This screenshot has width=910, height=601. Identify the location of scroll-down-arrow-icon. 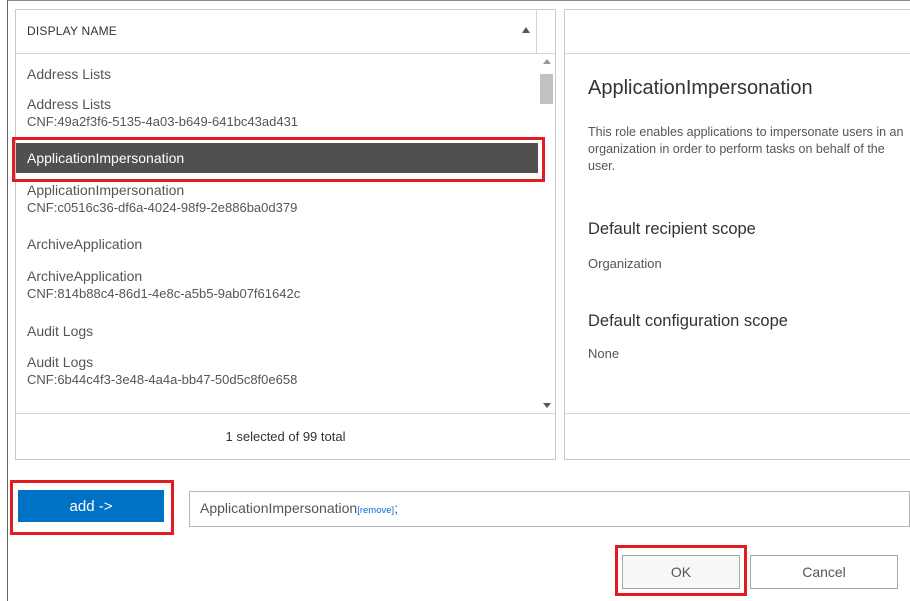
(547, 405).